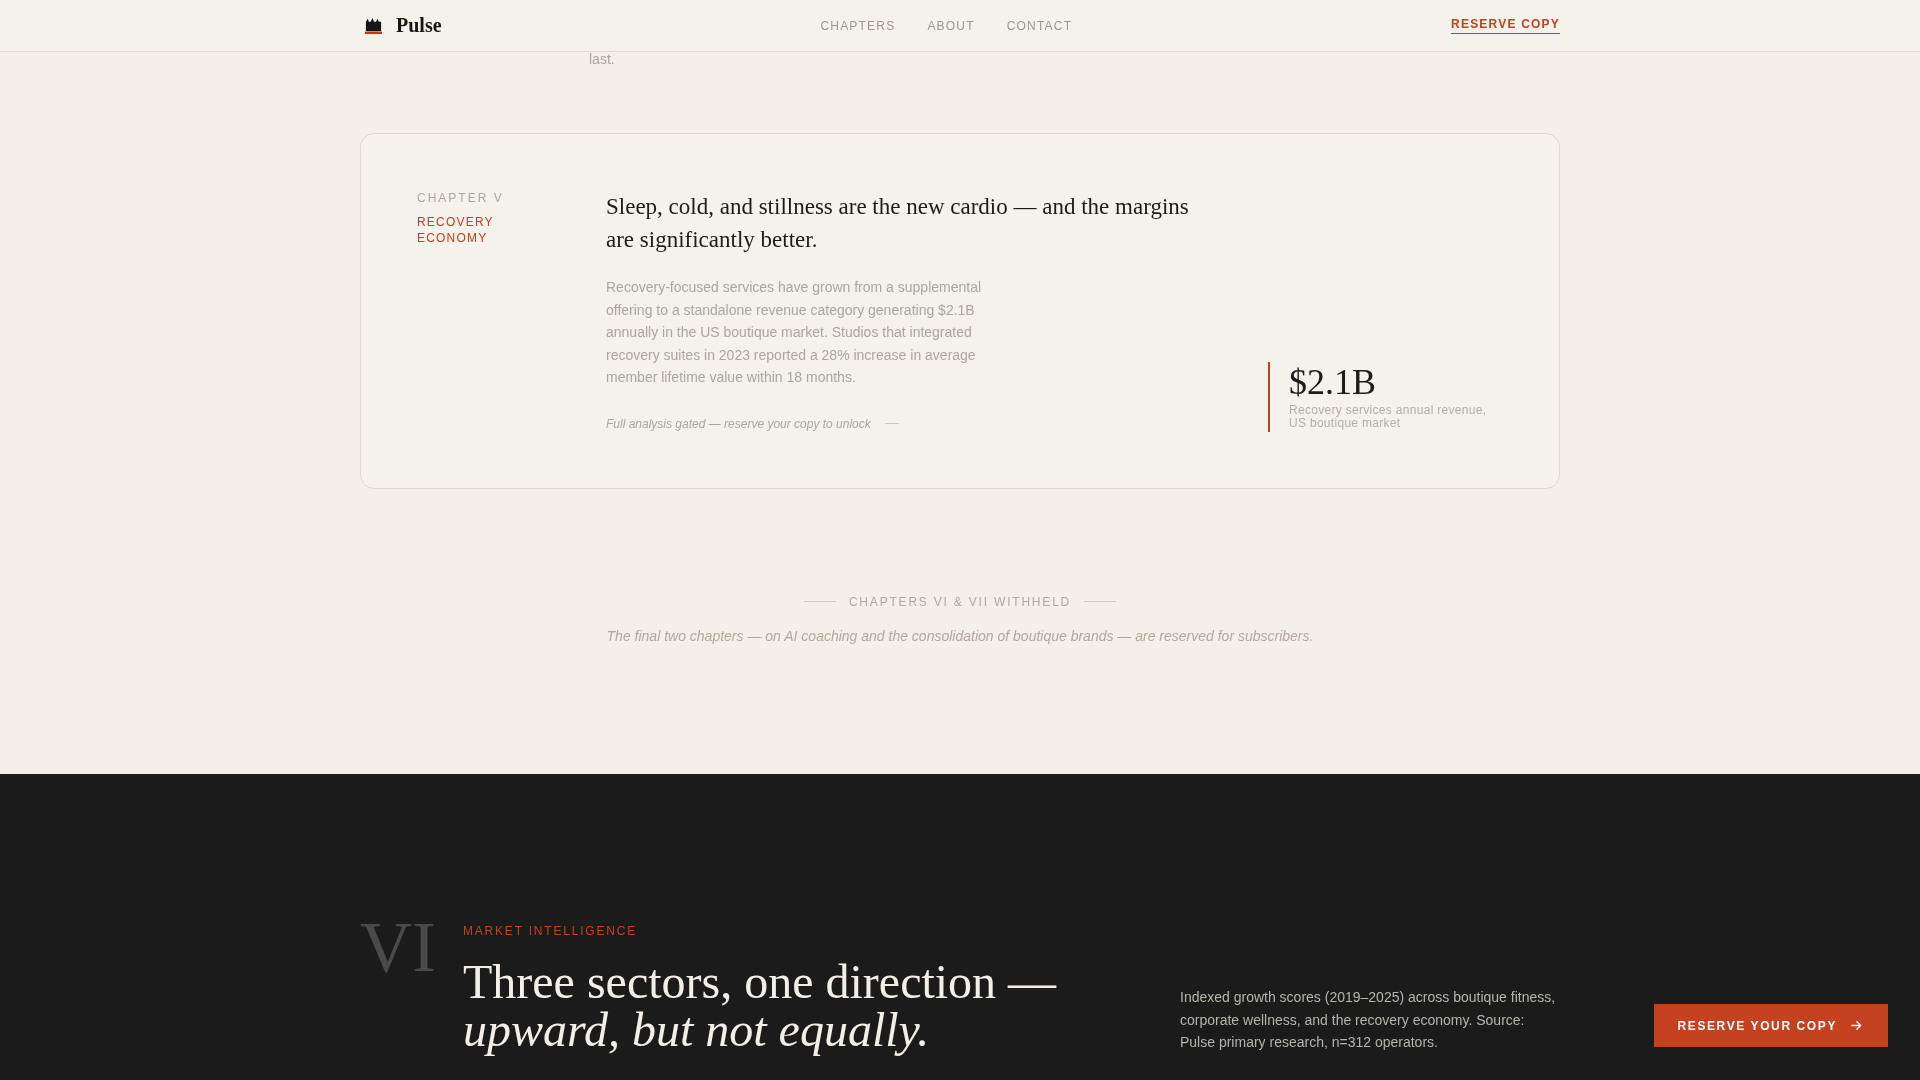 Image resolution: width=1920 pixels, height=1080 pixels. What do you see at coordinates (794, 332) in the screenshot?
I see `chapter-body-text: Recovery-focused services have grown from a supplemental offering to a standalone revenue category generating $2.1B annually in the US boutique market. Studios that integrated recovery suites in 2023 reported a 28% increase in average member lifetime value within 18 months.` at bounding box center [794, 332].